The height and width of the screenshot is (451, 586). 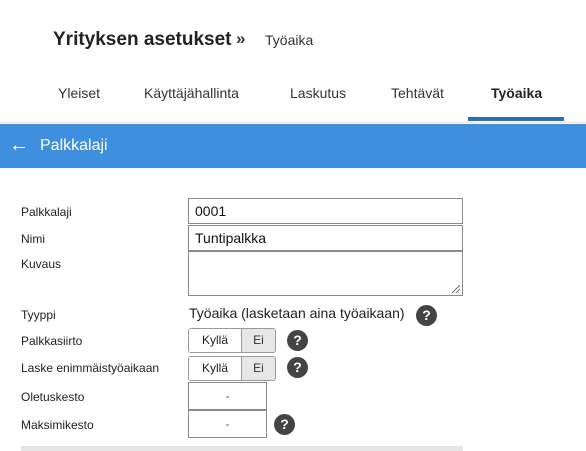 I want to click on nimi-label: Nimi, so click(x=33, y=239).